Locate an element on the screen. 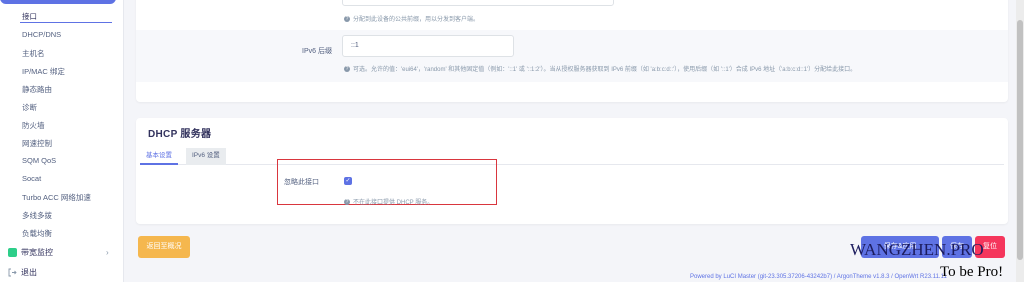 This screenshot has height=282, width=1024. ipv6-suffix-input: ::1 is located at coordinates (428, 46).